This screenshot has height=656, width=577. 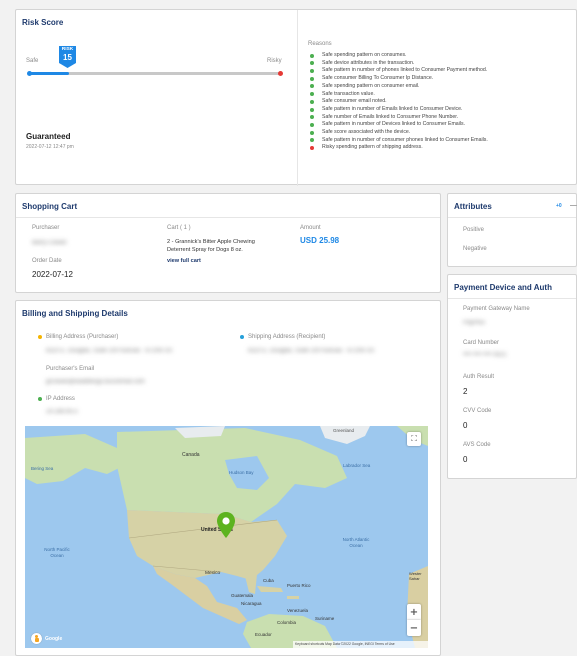 What do you see at coordinates (251, 603) in the screenshot?
I see `map-label-nicaragua: Nicaragua` at bounding box center [251, 603].